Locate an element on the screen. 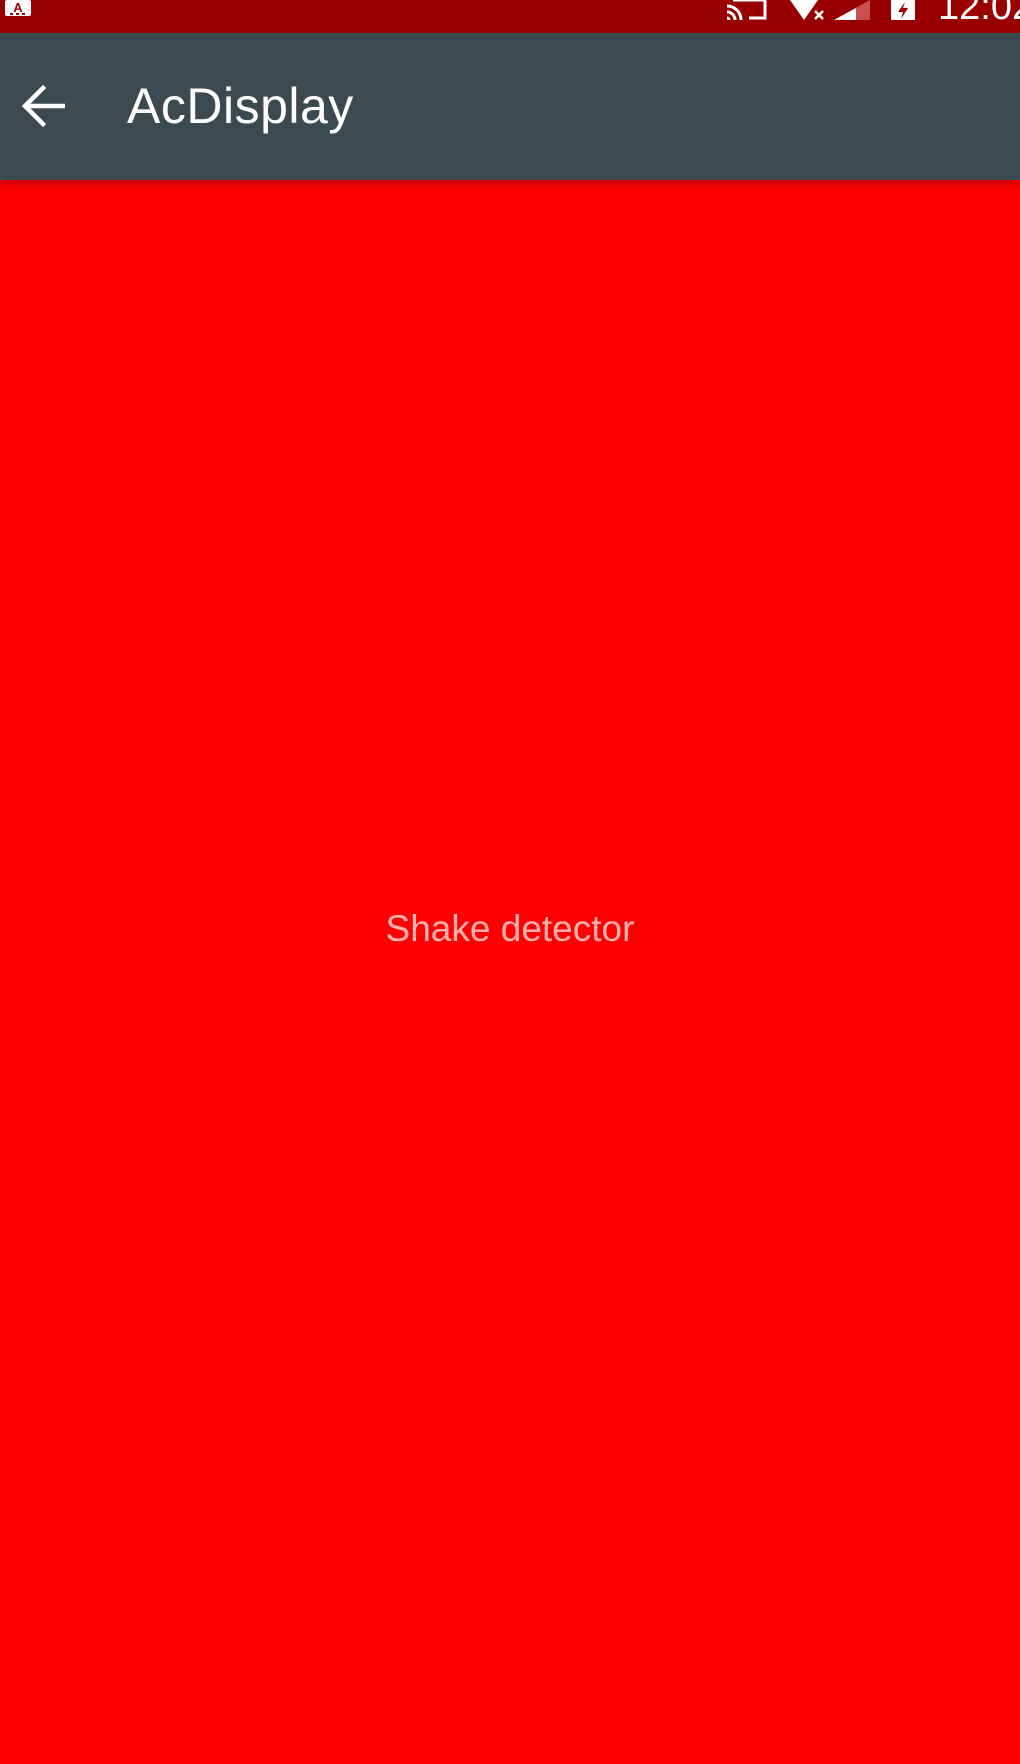  svg-text: A is located at coordinates (18, 7).